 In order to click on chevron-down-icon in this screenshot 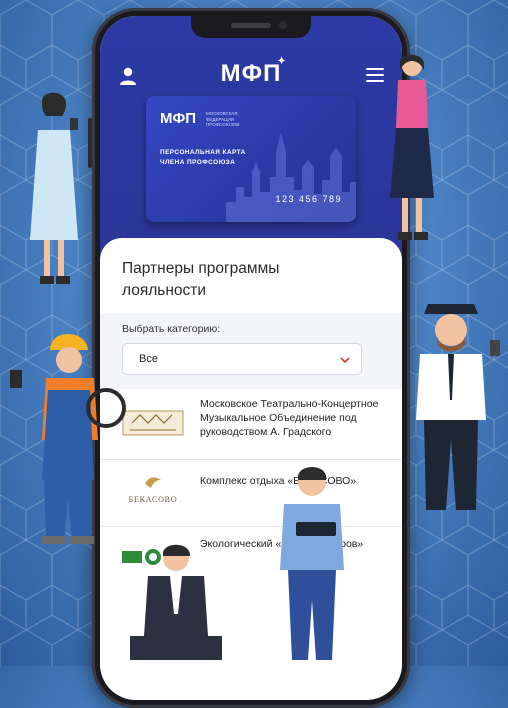, I will do `click(345, 360)`.